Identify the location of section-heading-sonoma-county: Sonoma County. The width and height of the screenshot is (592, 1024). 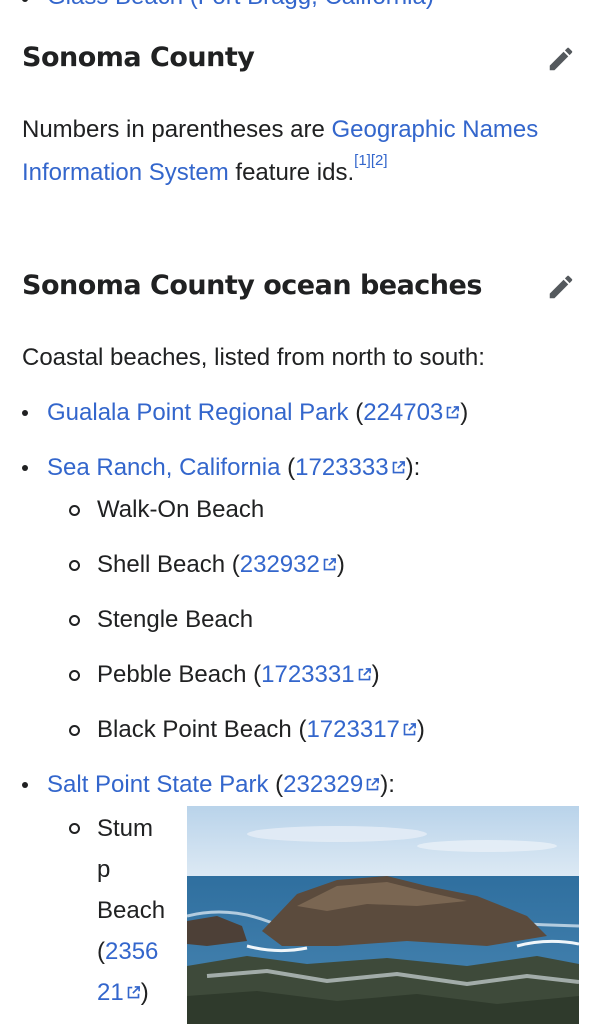
(138, 57).